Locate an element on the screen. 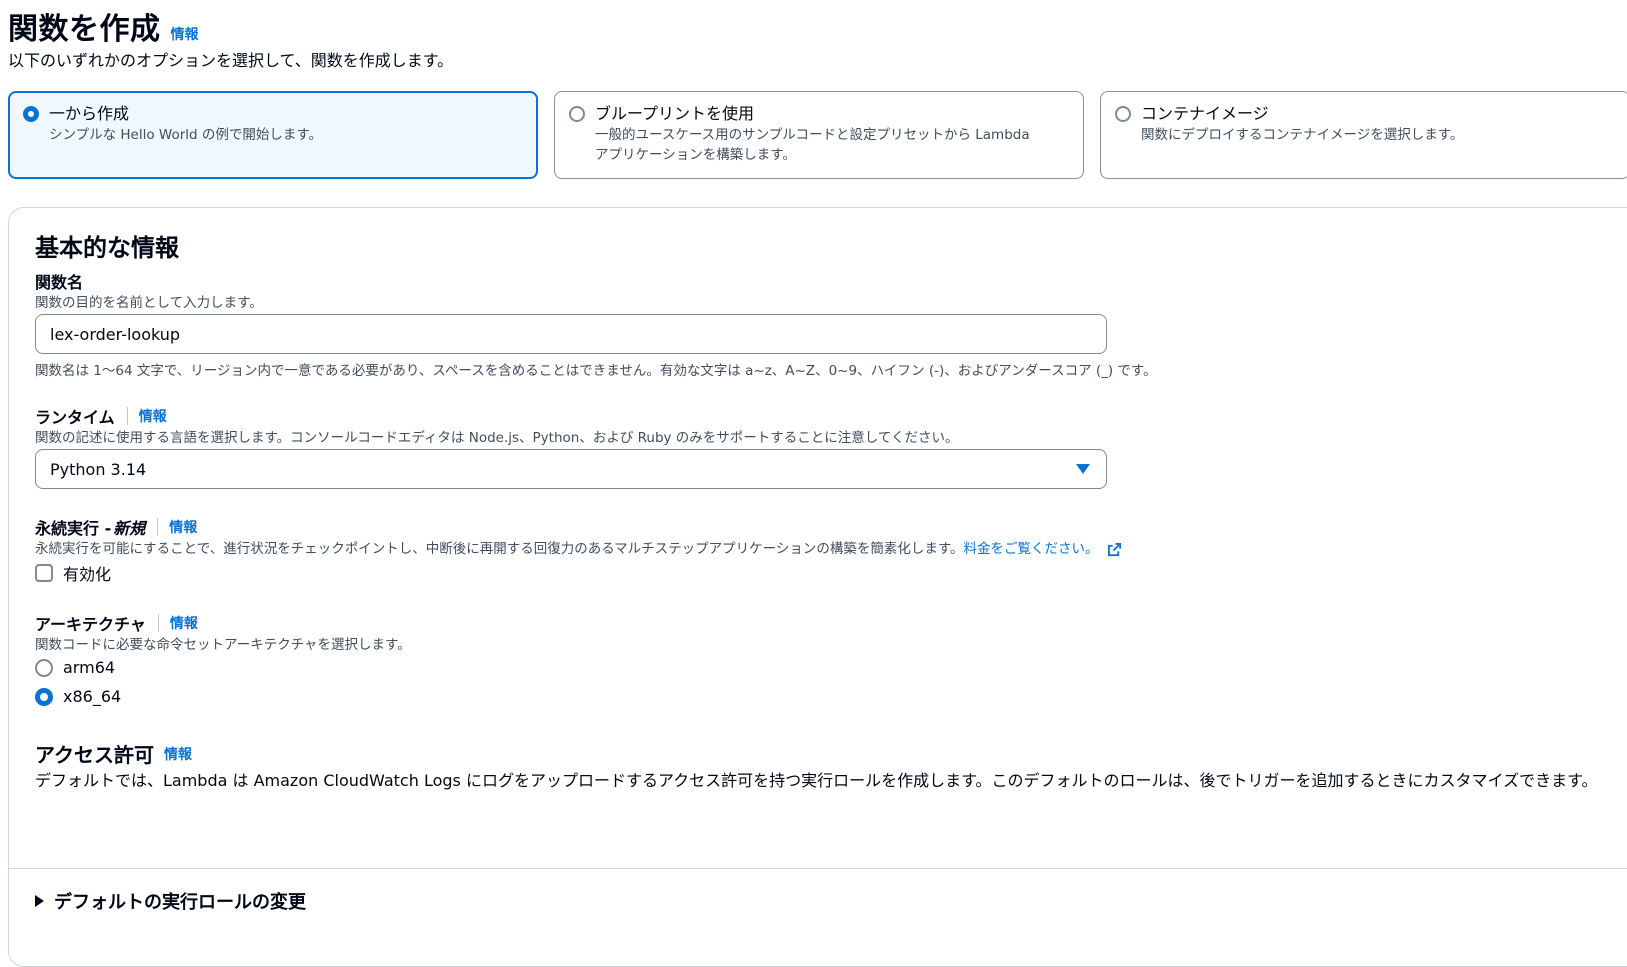 Image resolution: width=1627 pixels, height=967 pixels. architecture-option-label: arm64 is located at coordinates (89, 667).